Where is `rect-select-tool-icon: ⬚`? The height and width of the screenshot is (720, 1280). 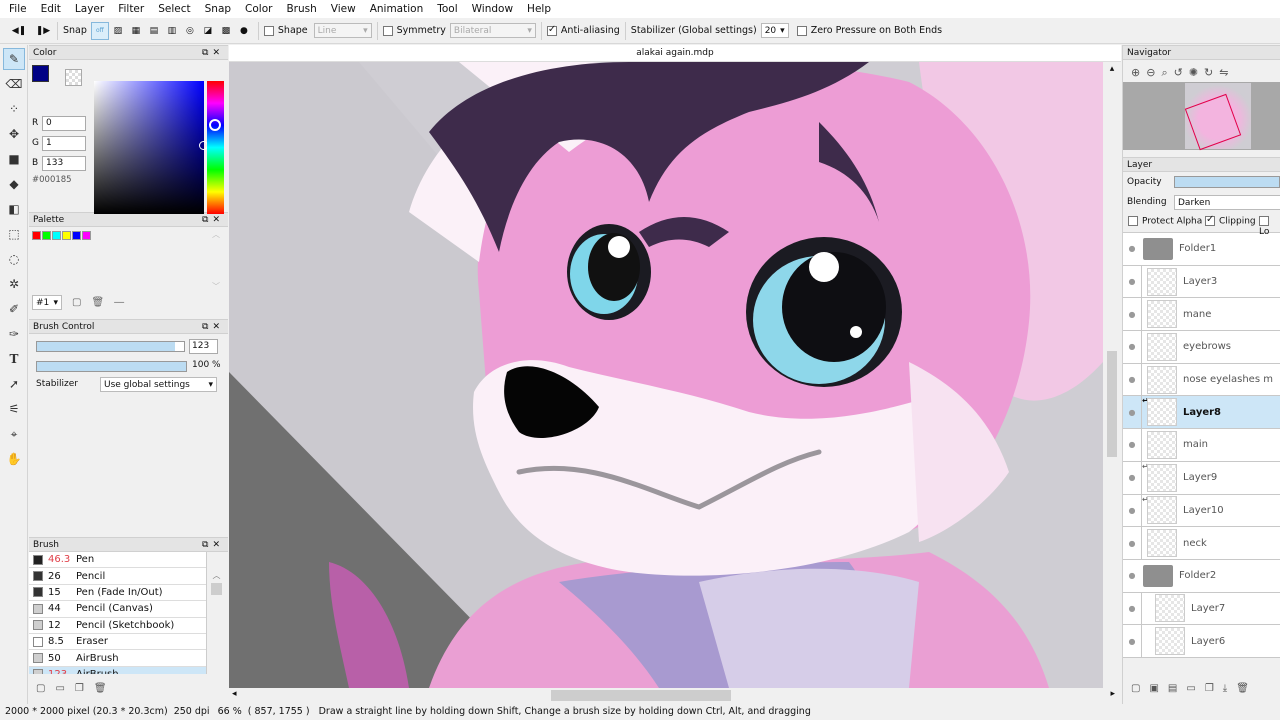 rect-select-tool-icon: ⬚ is located at coordinates (14, 234).